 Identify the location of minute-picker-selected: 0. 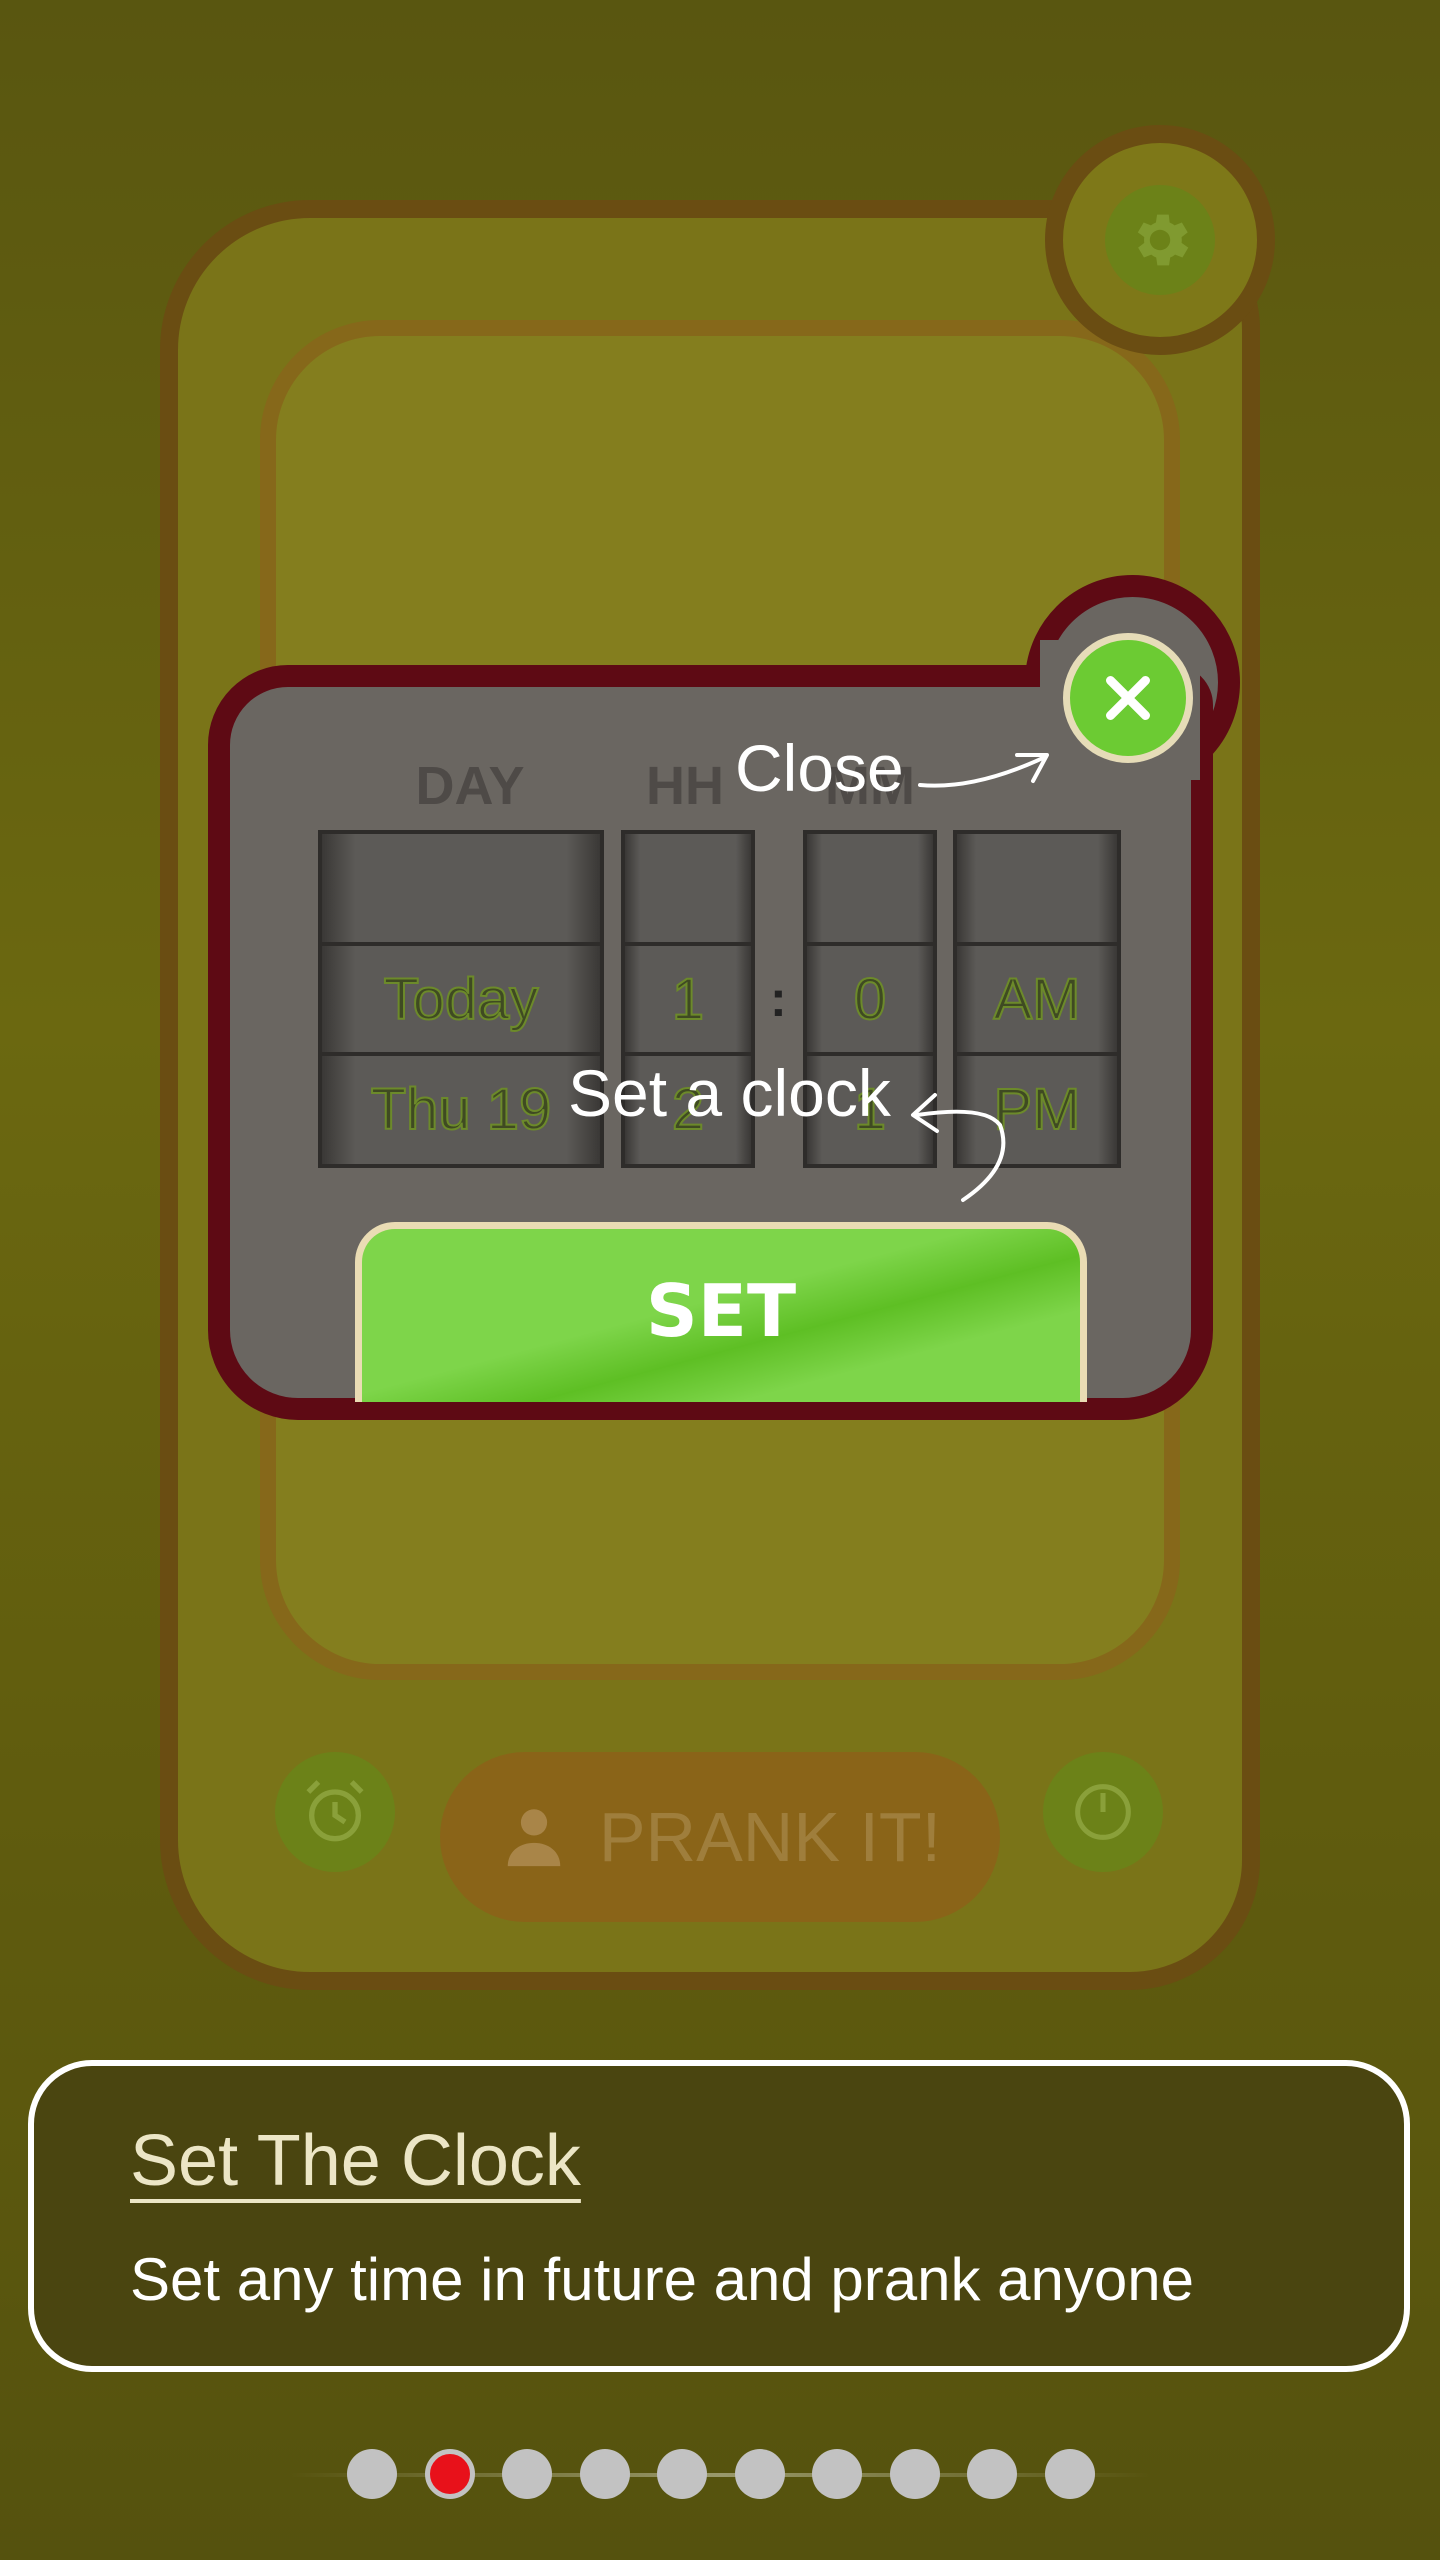
(870, 999).